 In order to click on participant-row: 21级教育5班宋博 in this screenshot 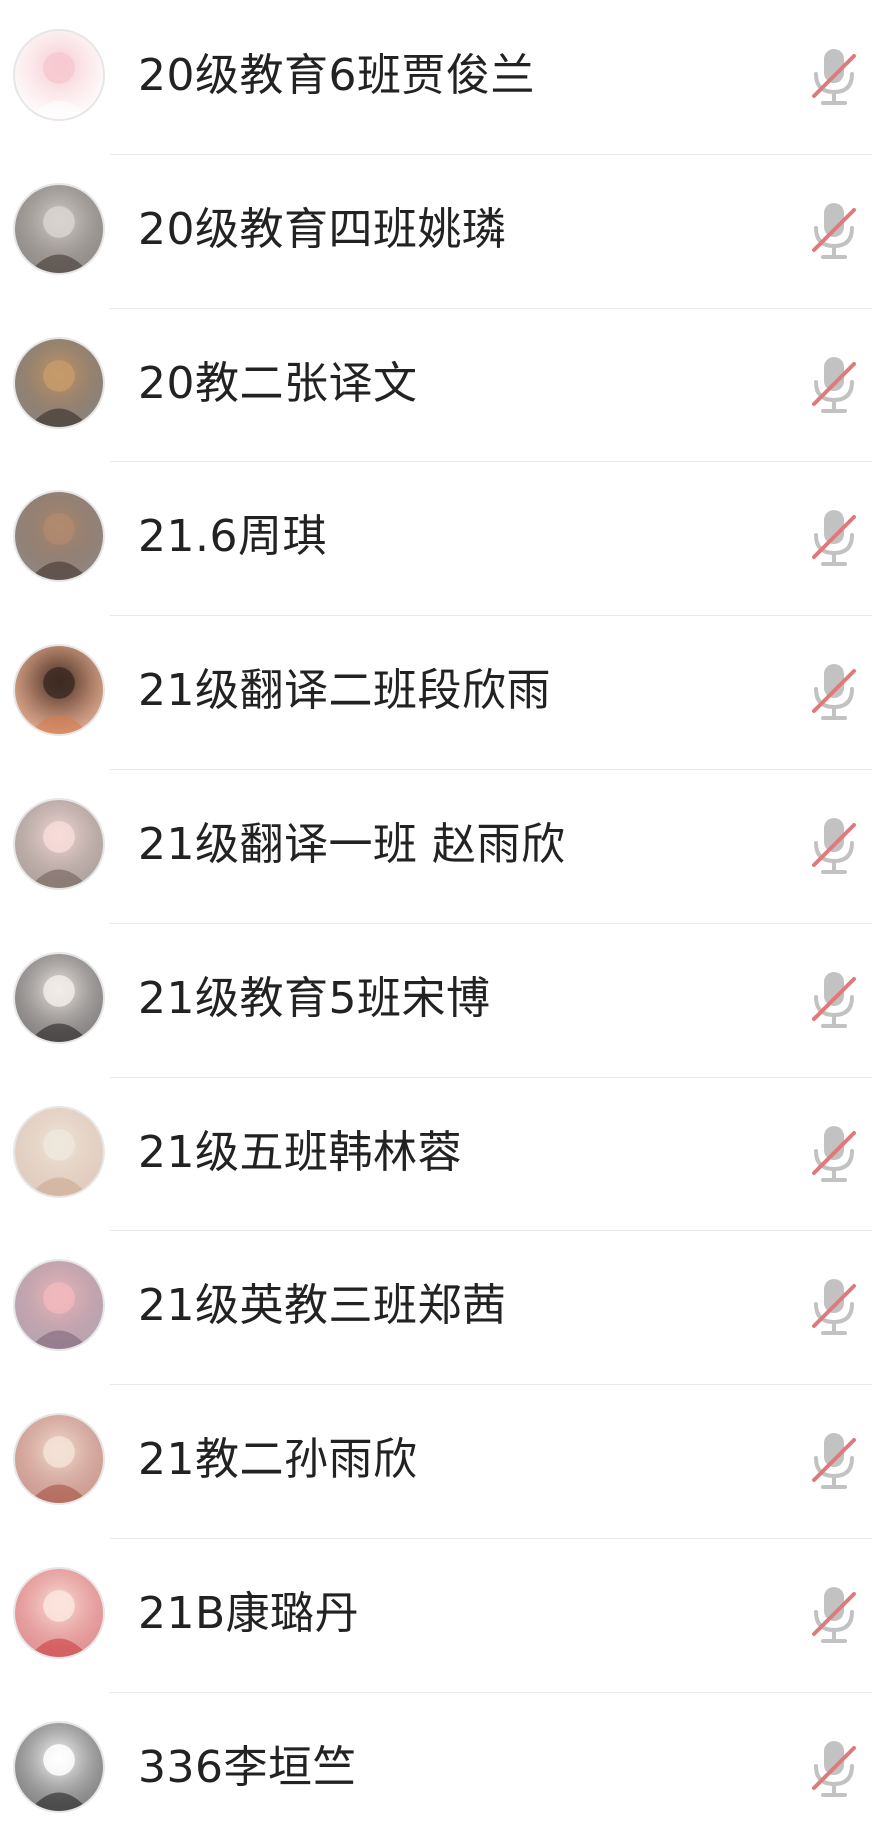, I will do `click(436, 999)`.